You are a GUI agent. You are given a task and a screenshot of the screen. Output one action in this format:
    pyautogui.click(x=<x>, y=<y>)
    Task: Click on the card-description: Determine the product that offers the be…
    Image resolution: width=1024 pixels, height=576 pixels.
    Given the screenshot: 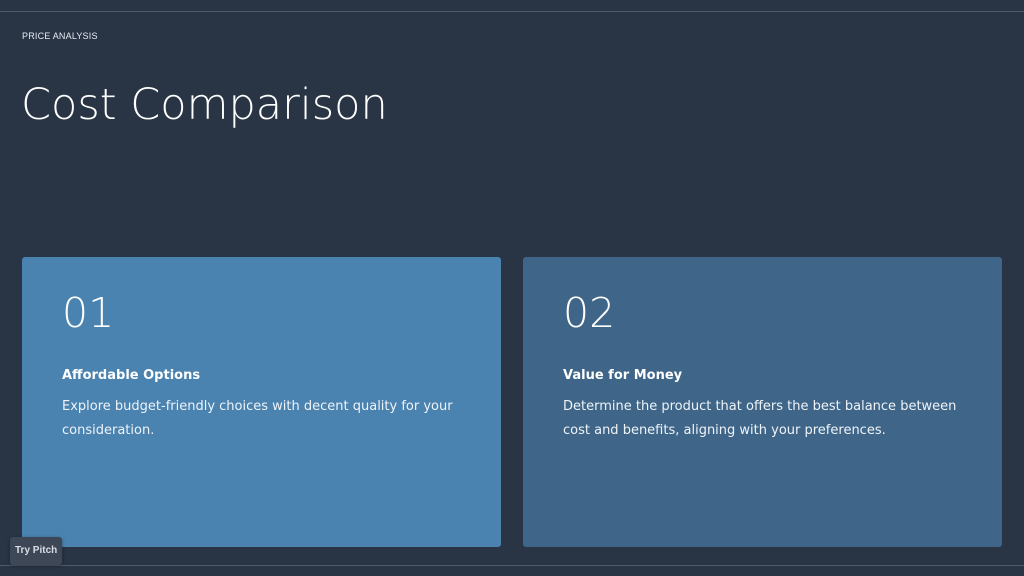 What is the action you would take?
    pyautogui.click(x=760, y=418)
    